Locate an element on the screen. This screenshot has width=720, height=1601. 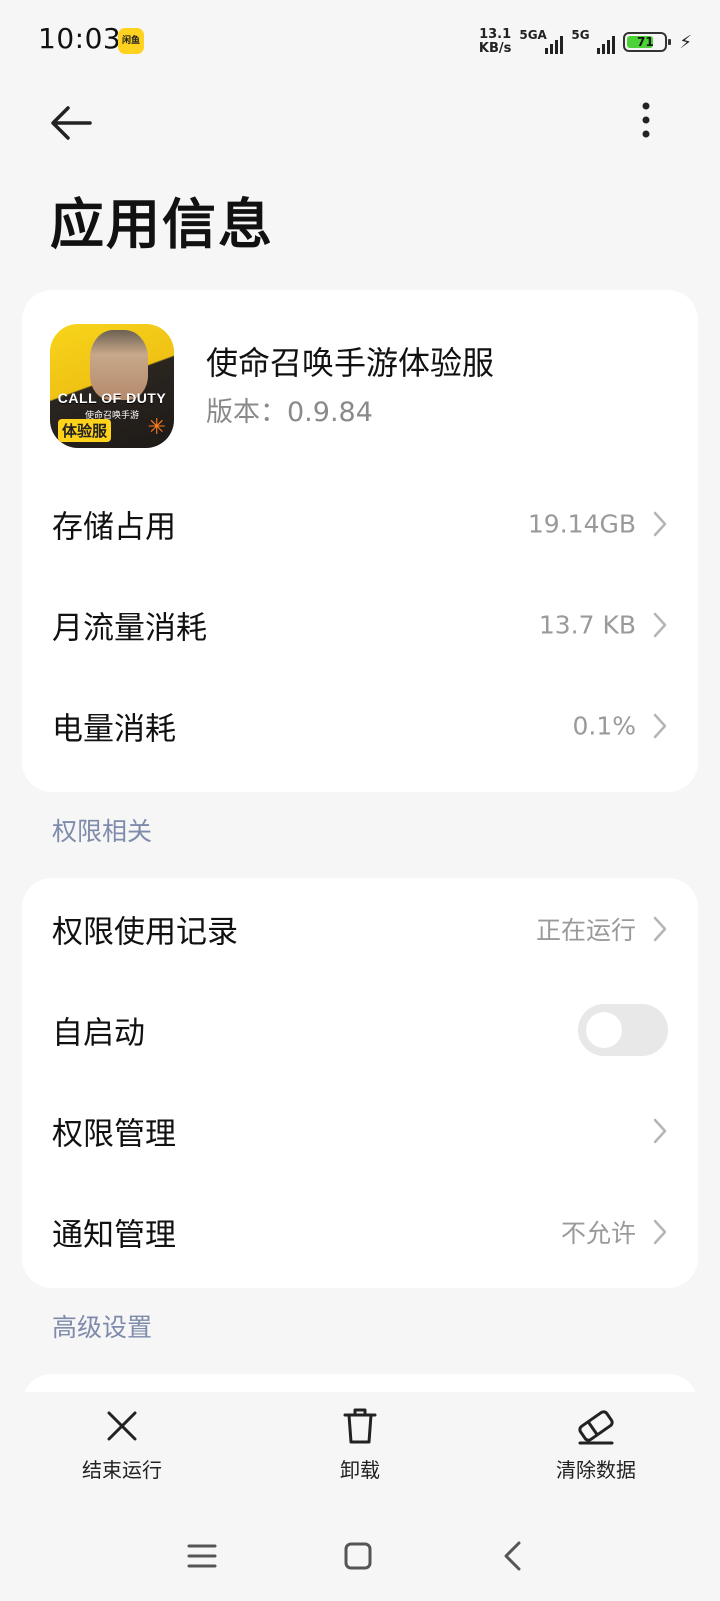
system-back-button is located at coordinates (514, 1556).